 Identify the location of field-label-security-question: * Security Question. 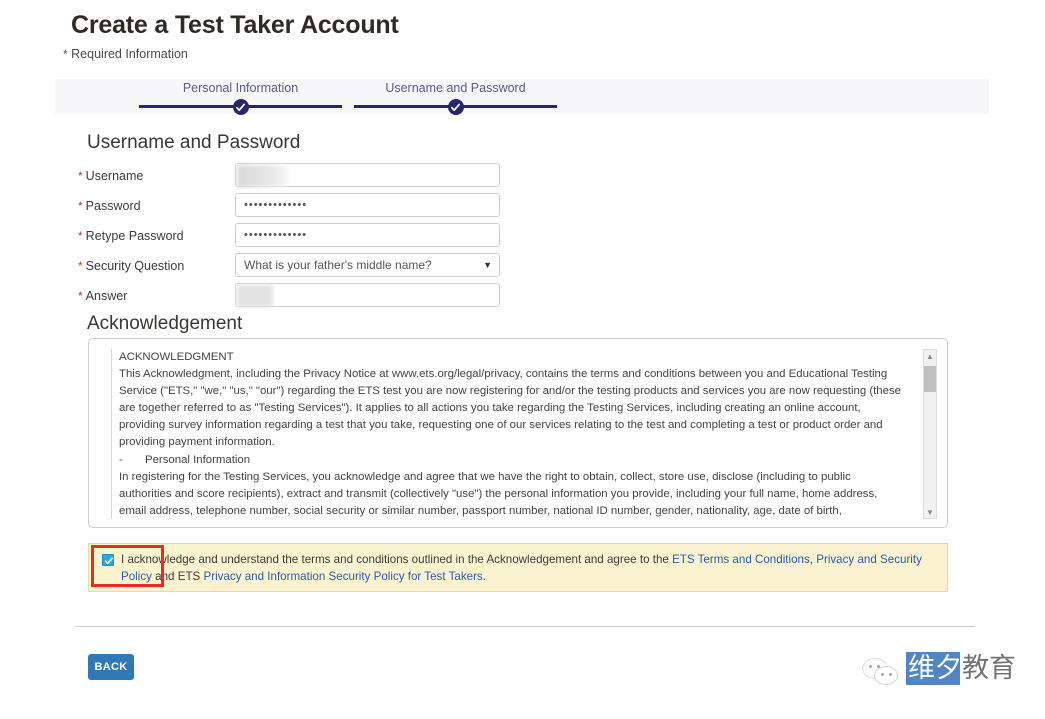
(131, 266).